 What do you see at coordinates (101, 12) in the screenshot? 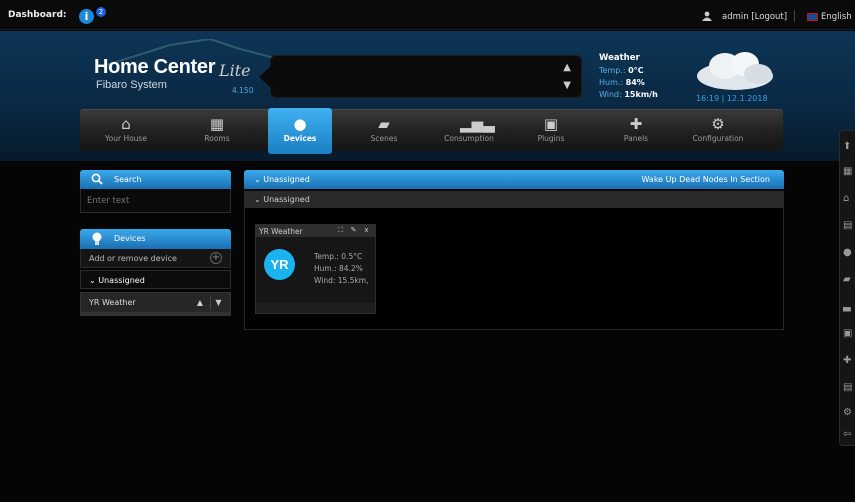
I see `notification-count-badge: 2` at bounding box center [101, 12].